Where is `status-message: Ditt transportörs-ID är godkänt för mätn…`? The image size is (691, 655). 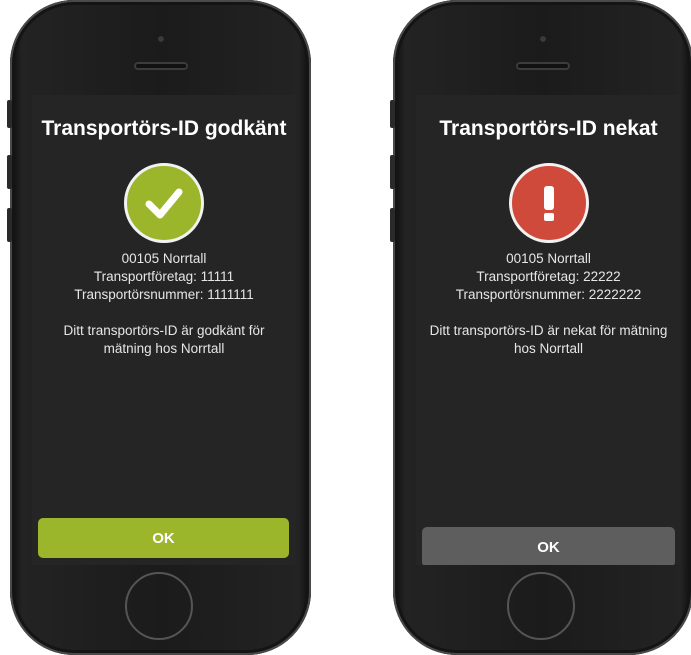
status-message: Ditt transportörs-ID är godkänt för mätn… is located at coordinates (164, 339).